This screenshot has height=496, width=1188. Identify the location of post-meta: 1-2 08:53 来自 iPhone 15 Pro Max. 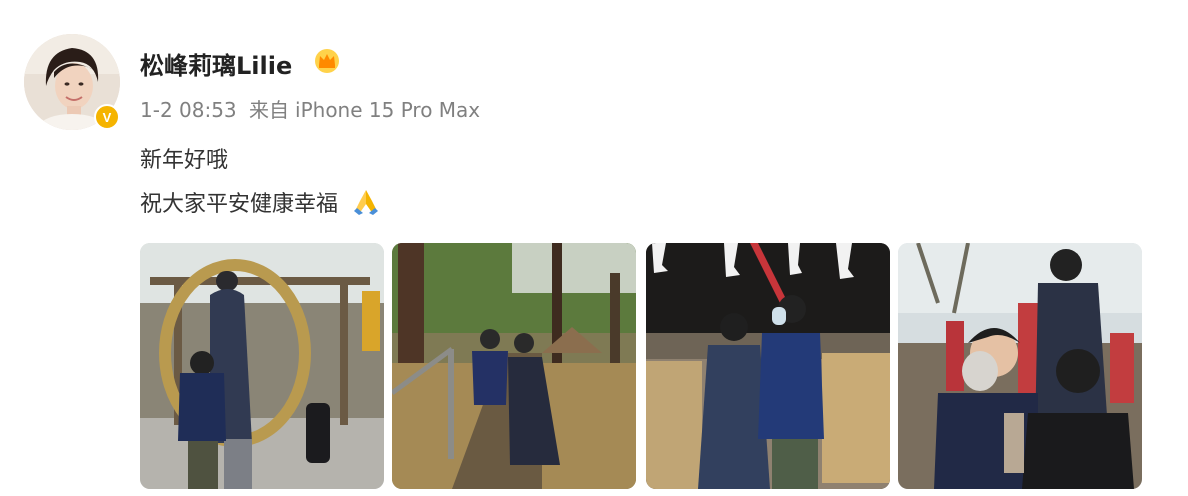
(313, 108).